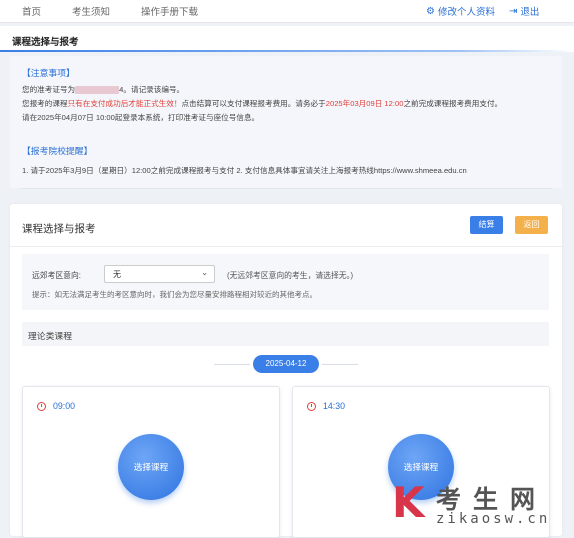 This screenshot has width=574, height=538. I want to click on payment-deadline: 2025年03月09日 12:00, so click(364, 103).